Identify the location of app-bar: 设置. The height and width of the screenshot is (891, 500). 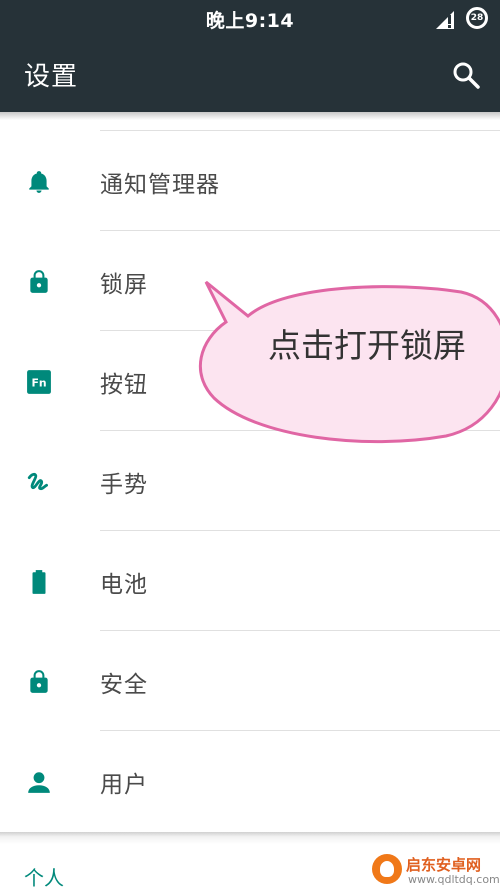
(250, 74).